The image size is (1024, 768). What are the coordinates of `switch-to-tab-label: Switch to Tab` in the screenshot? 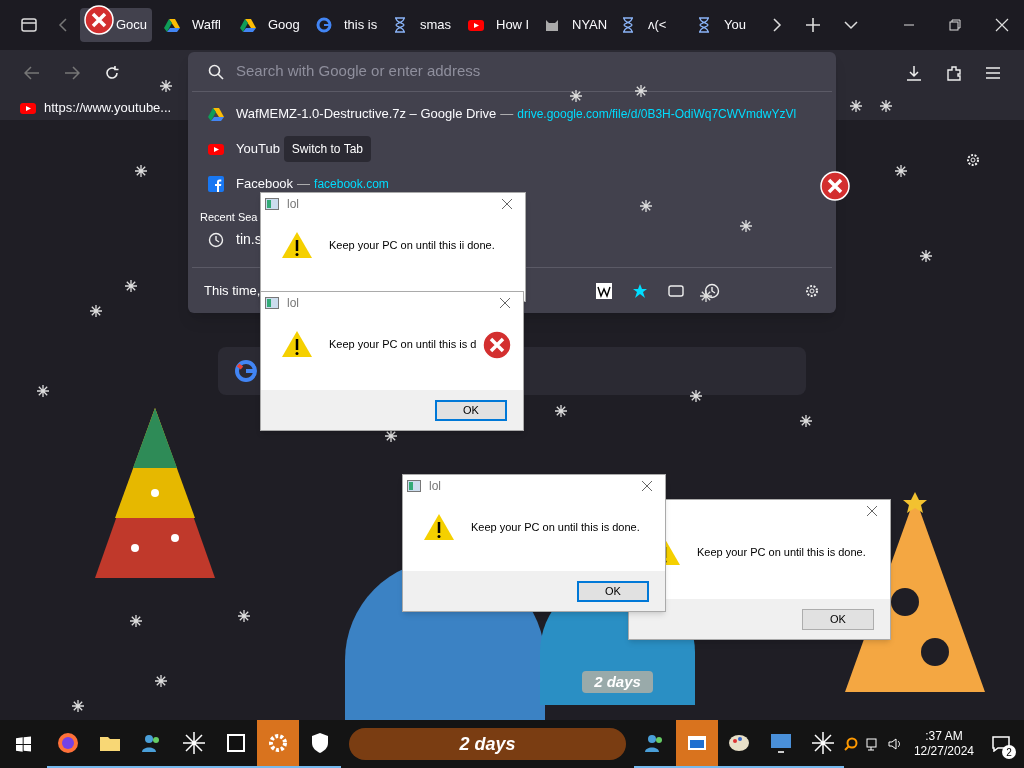 It's located at (327, 148).